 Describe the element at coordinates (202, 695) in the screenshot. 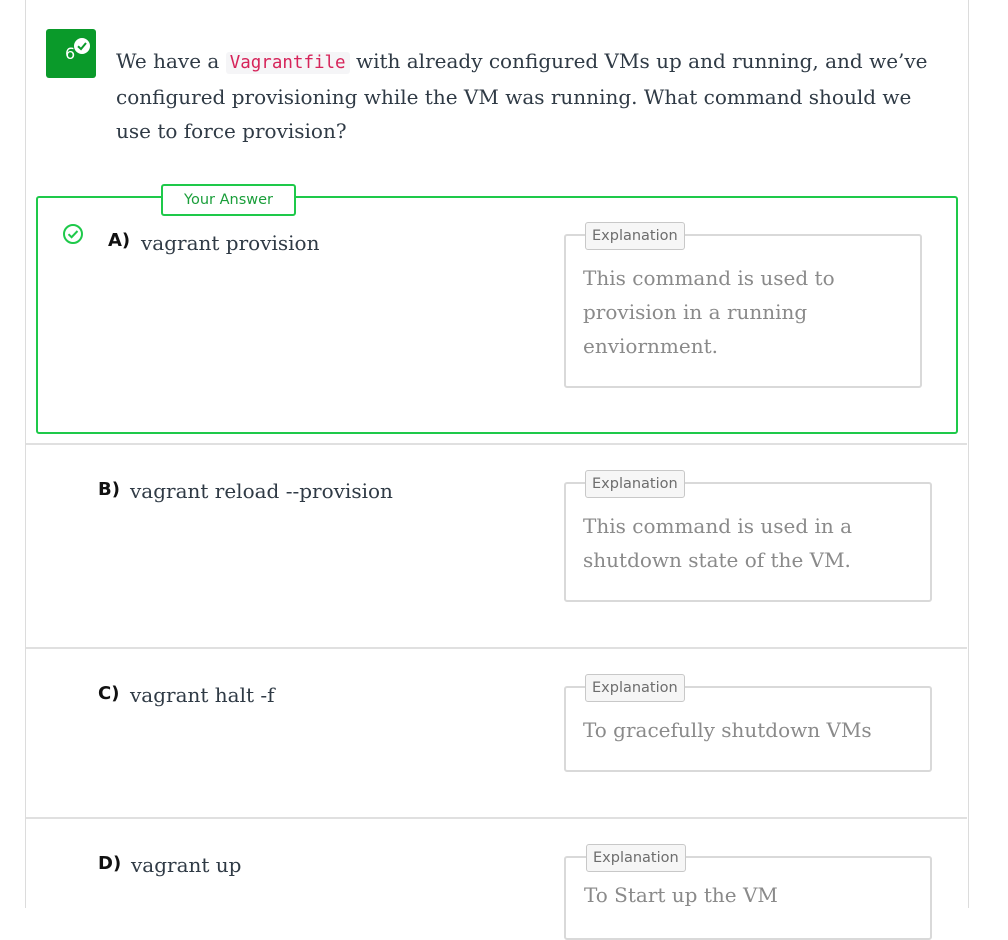

I see `option-c-text: vagrant halt -f` at that location.